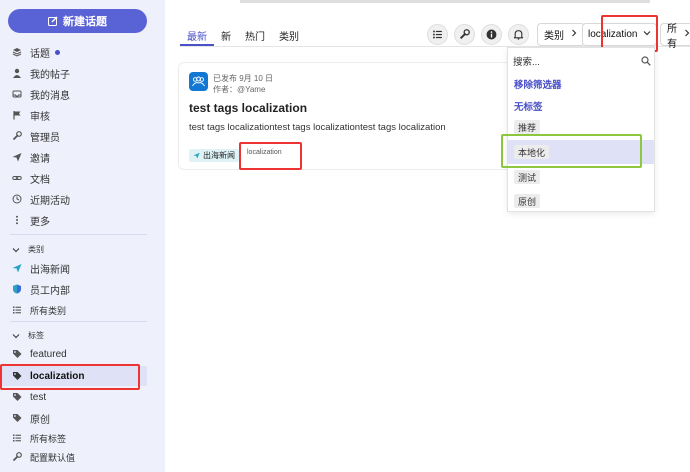 This screenshot has height=472, width=690. I want to click on no-tags-option: 无标签, so click(528, 106).